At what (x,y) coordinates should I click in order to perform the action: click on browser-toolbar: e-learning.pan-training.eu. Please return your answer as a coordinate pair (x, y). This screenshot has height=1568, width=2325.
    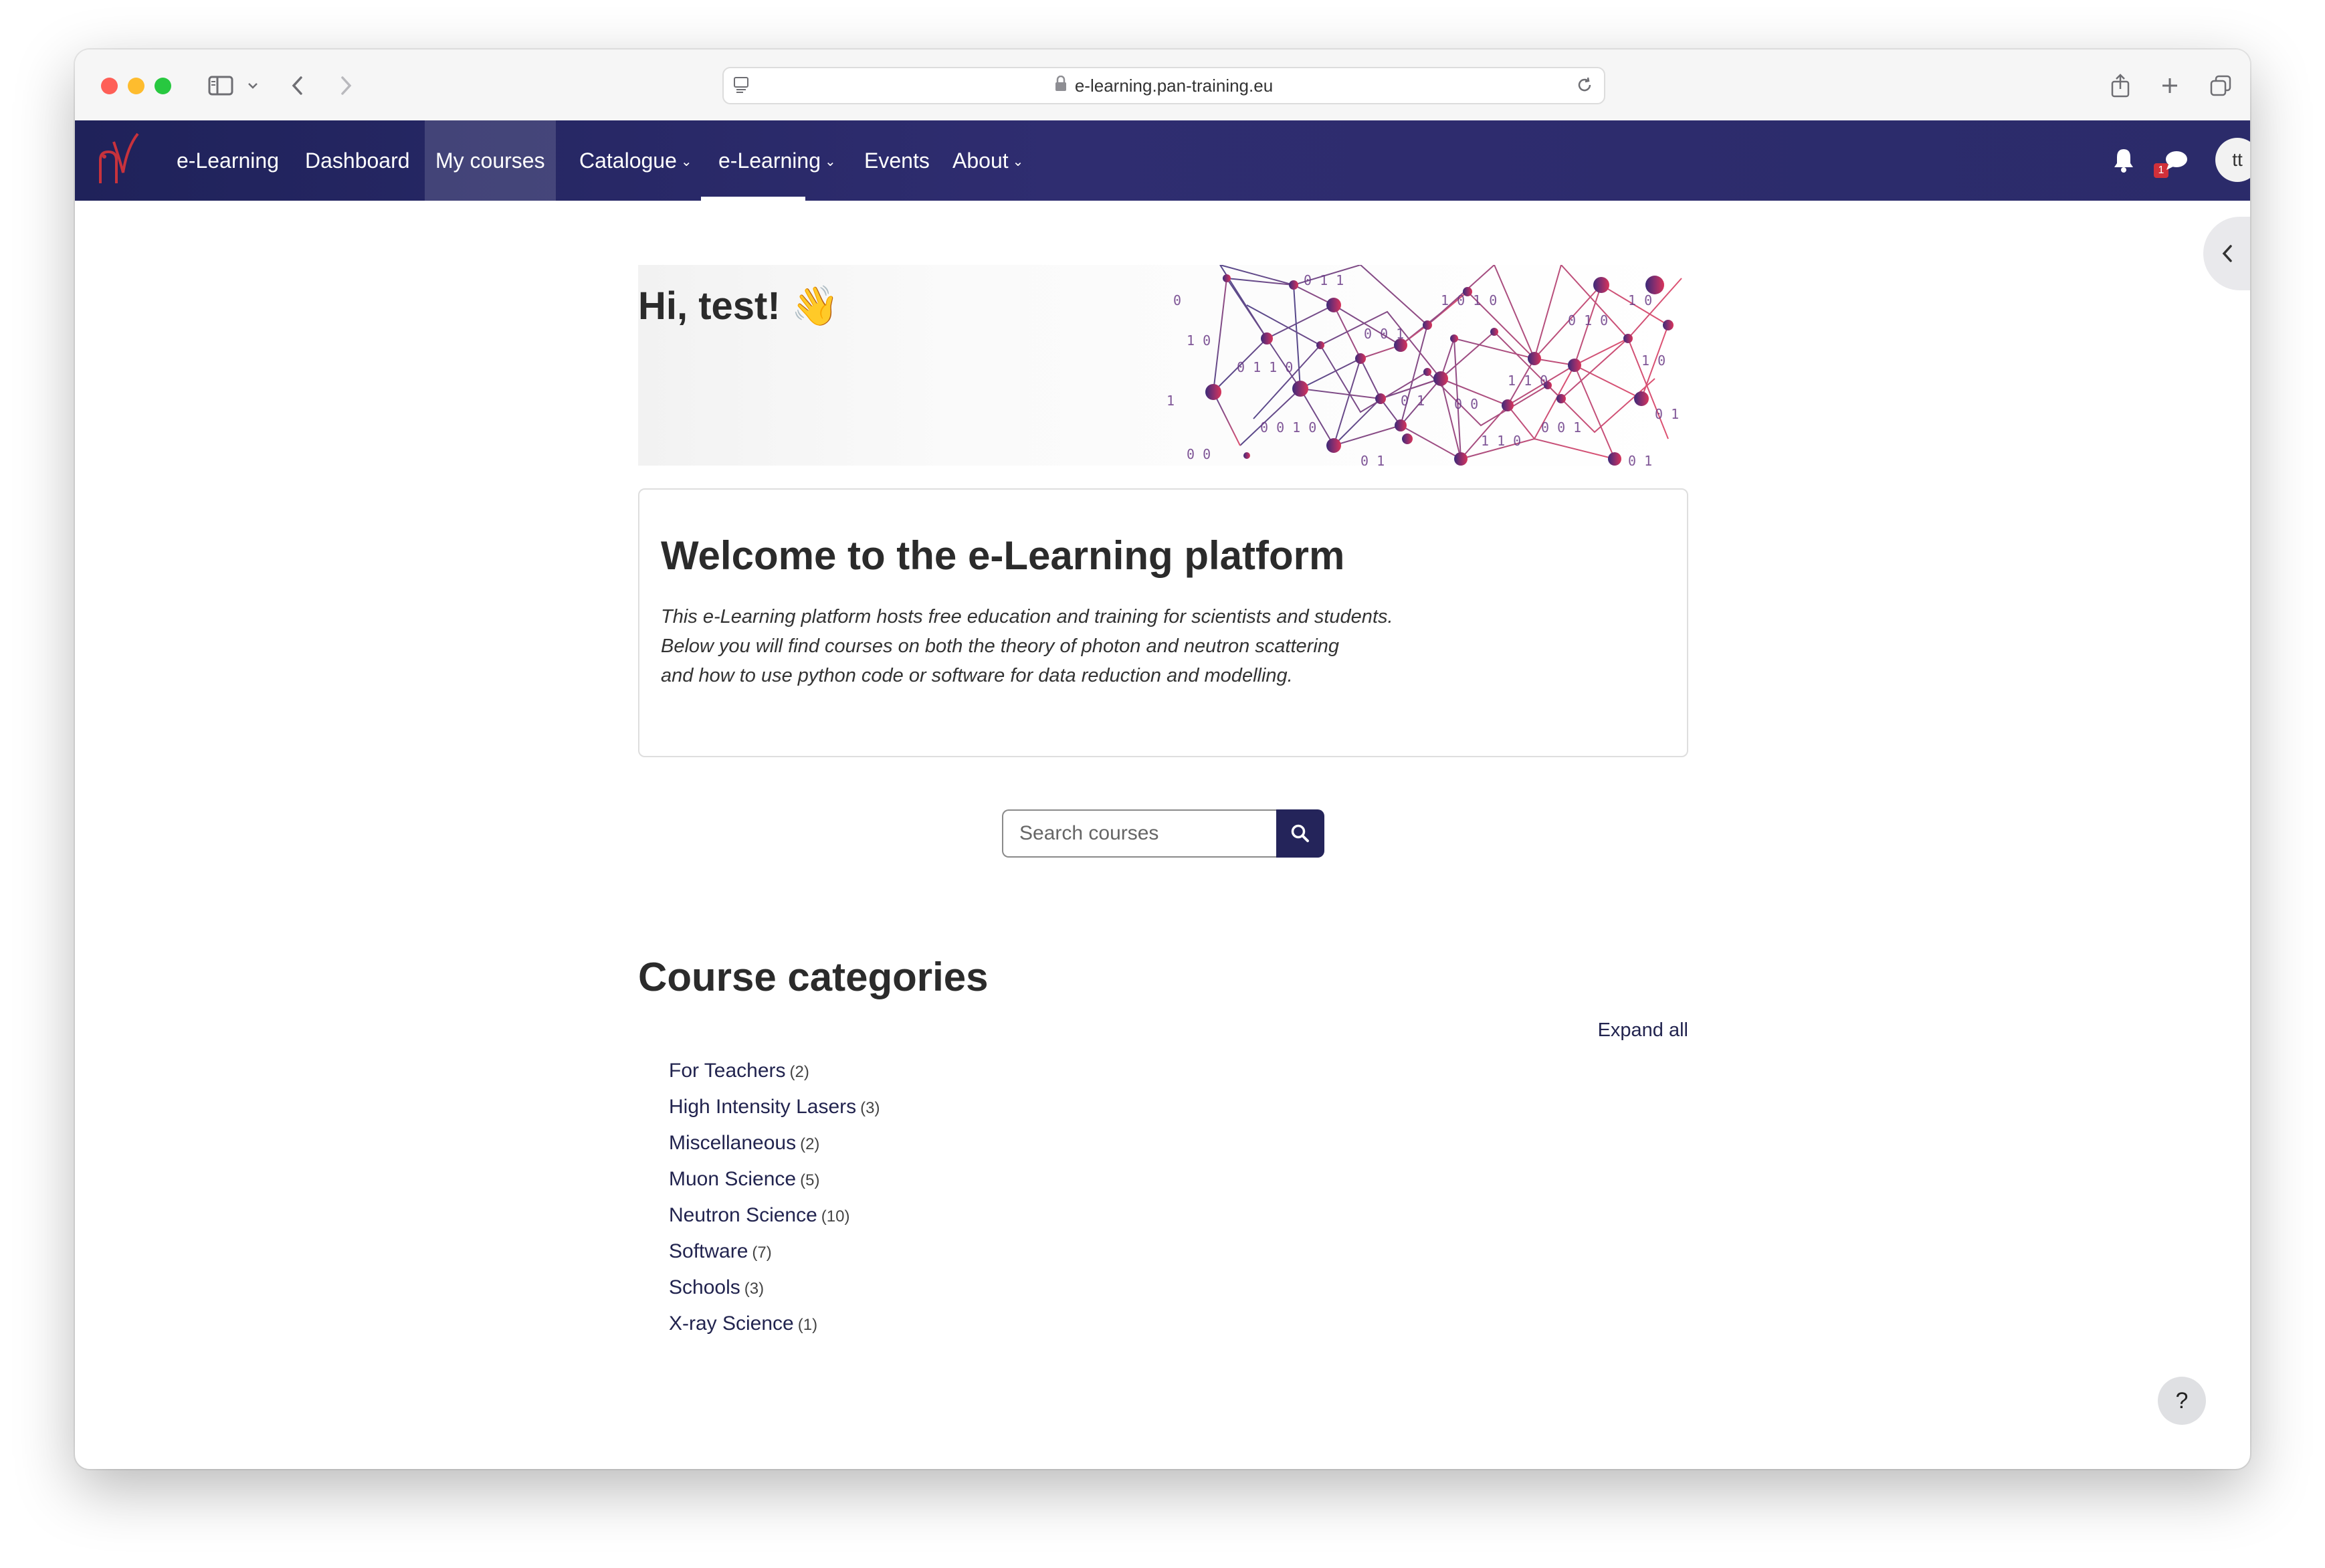
    Looking at the image, I should click on (1162, 85).